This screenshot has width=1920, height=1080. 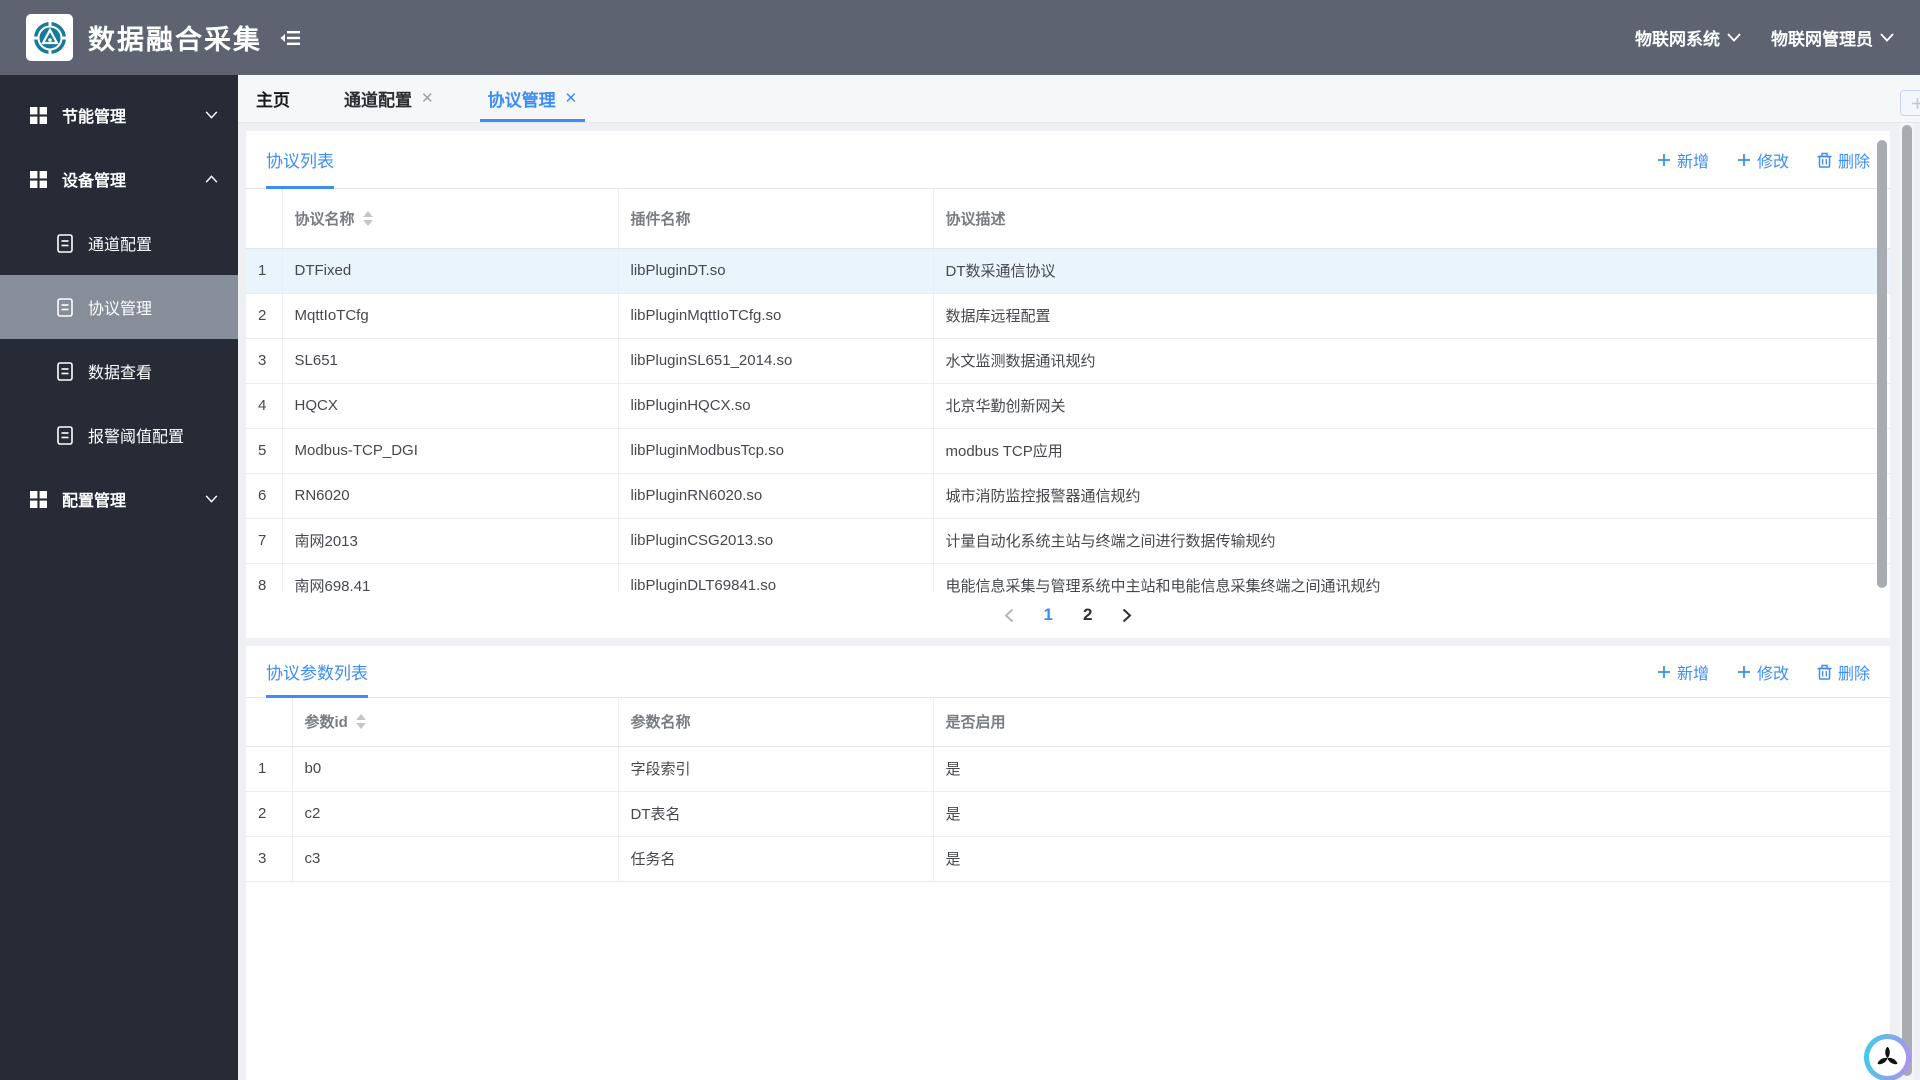 I want to click on app-logo, so click(x=49, y=37).